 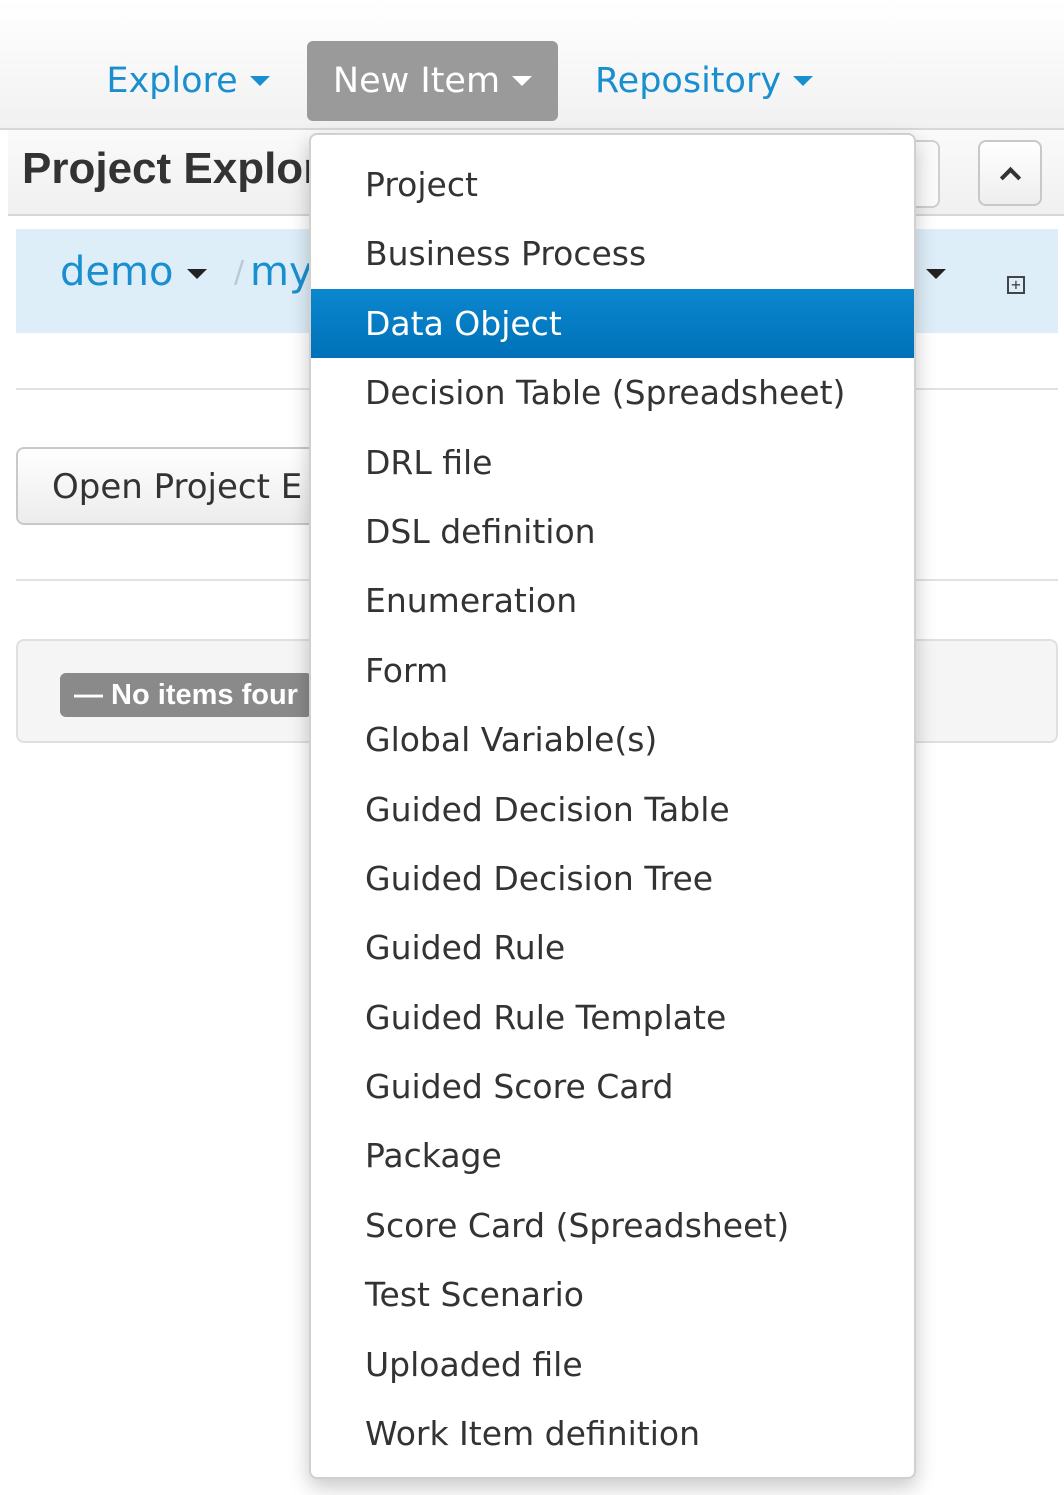 I want to click on menu-item-global-variable-s: Global Variable(s), so click(x=612, y=739).